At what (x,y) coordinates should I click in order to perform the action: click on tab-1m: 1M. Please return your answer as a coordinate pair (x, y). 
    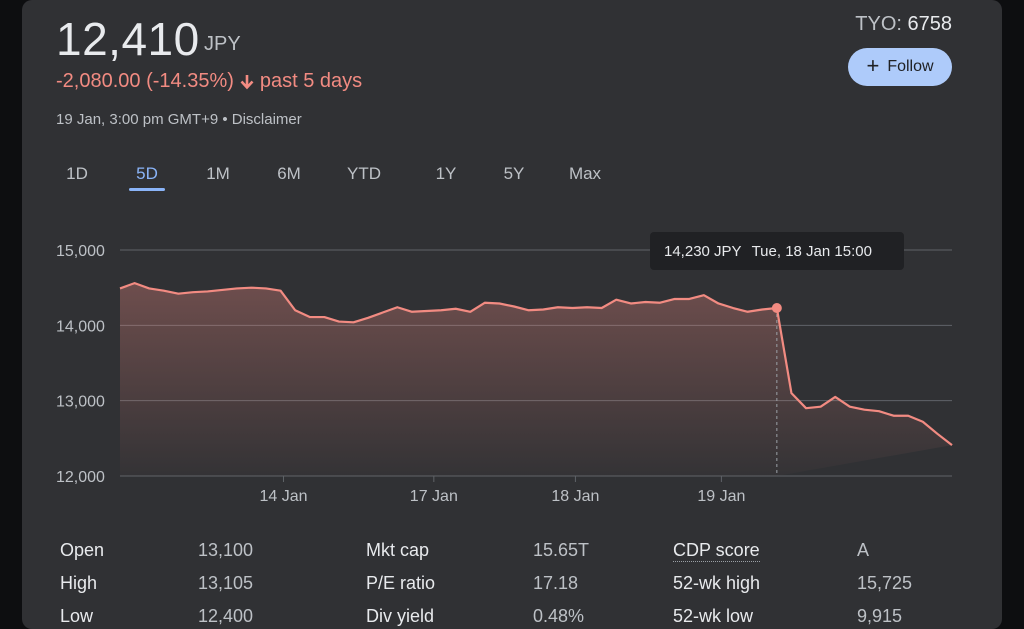
    Looking at the image, I should click on (218, 174).